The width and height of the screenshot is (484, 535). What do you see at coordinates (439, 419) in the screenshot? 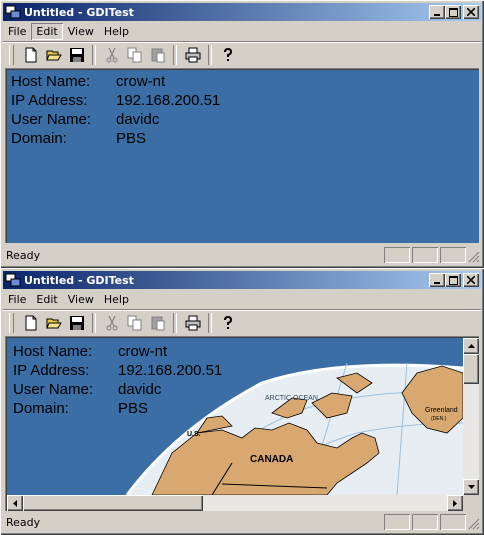
I see `map-label-greenland-sub: (DEN.)` at bounding box center [439, 419].